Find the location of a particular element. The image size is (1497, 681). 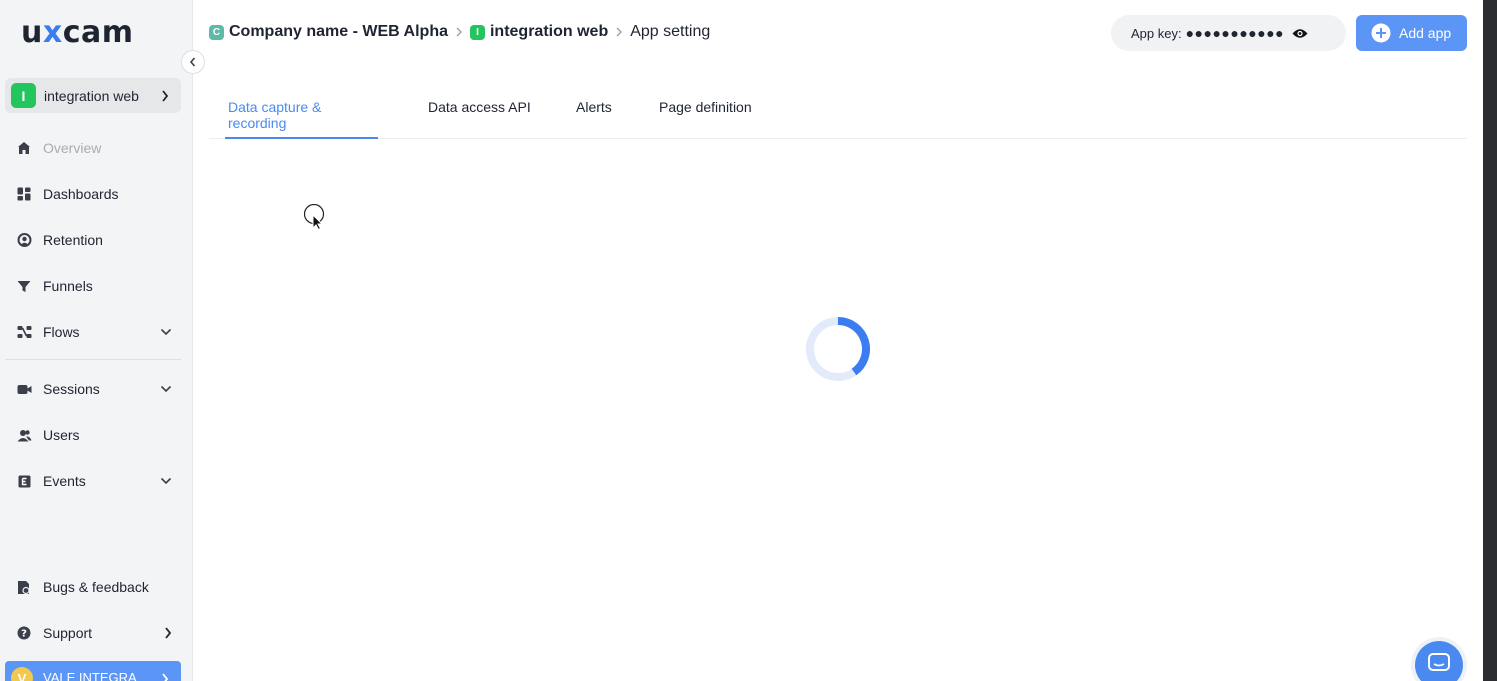

sidebar-item-overview: Overview is located at coordinates (94, 148).